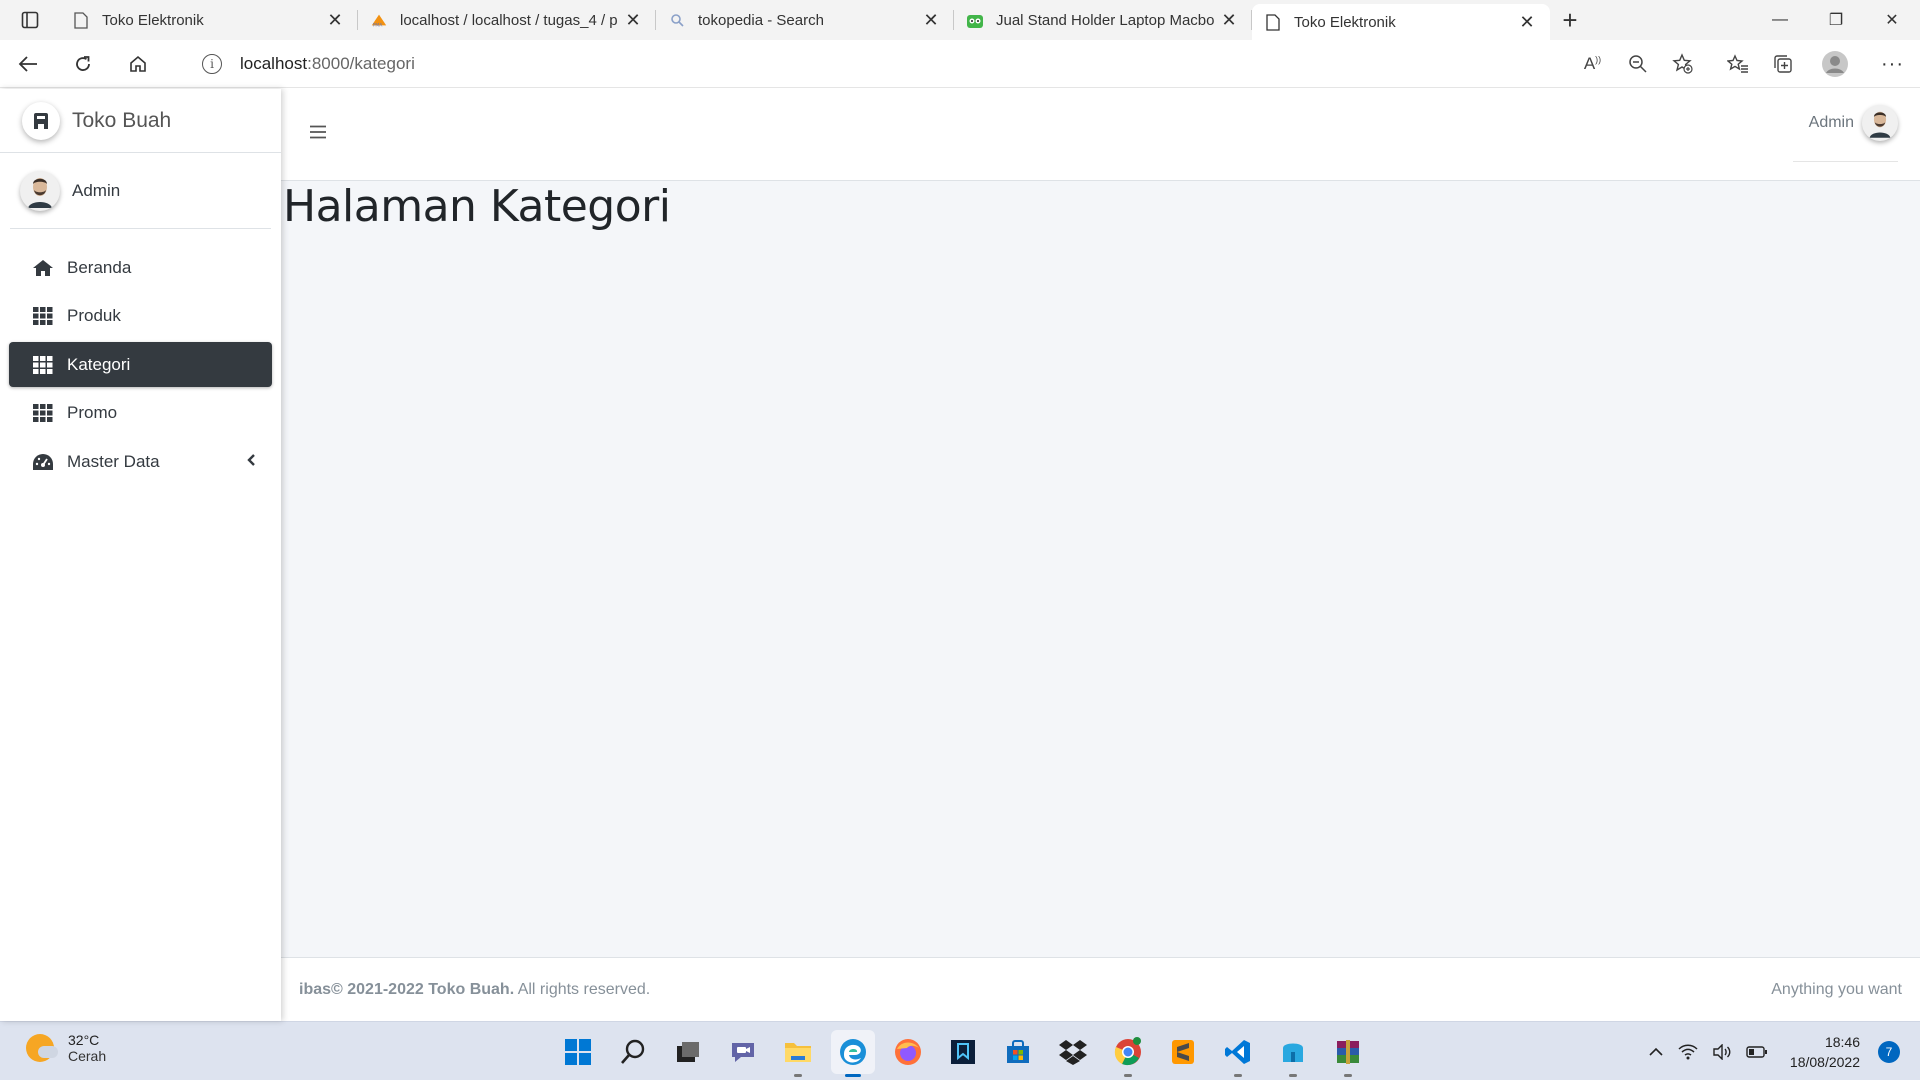 This screenshot has height=1080, width=1920. I want to click on windows-terminal-button, so click(1293, 1053).